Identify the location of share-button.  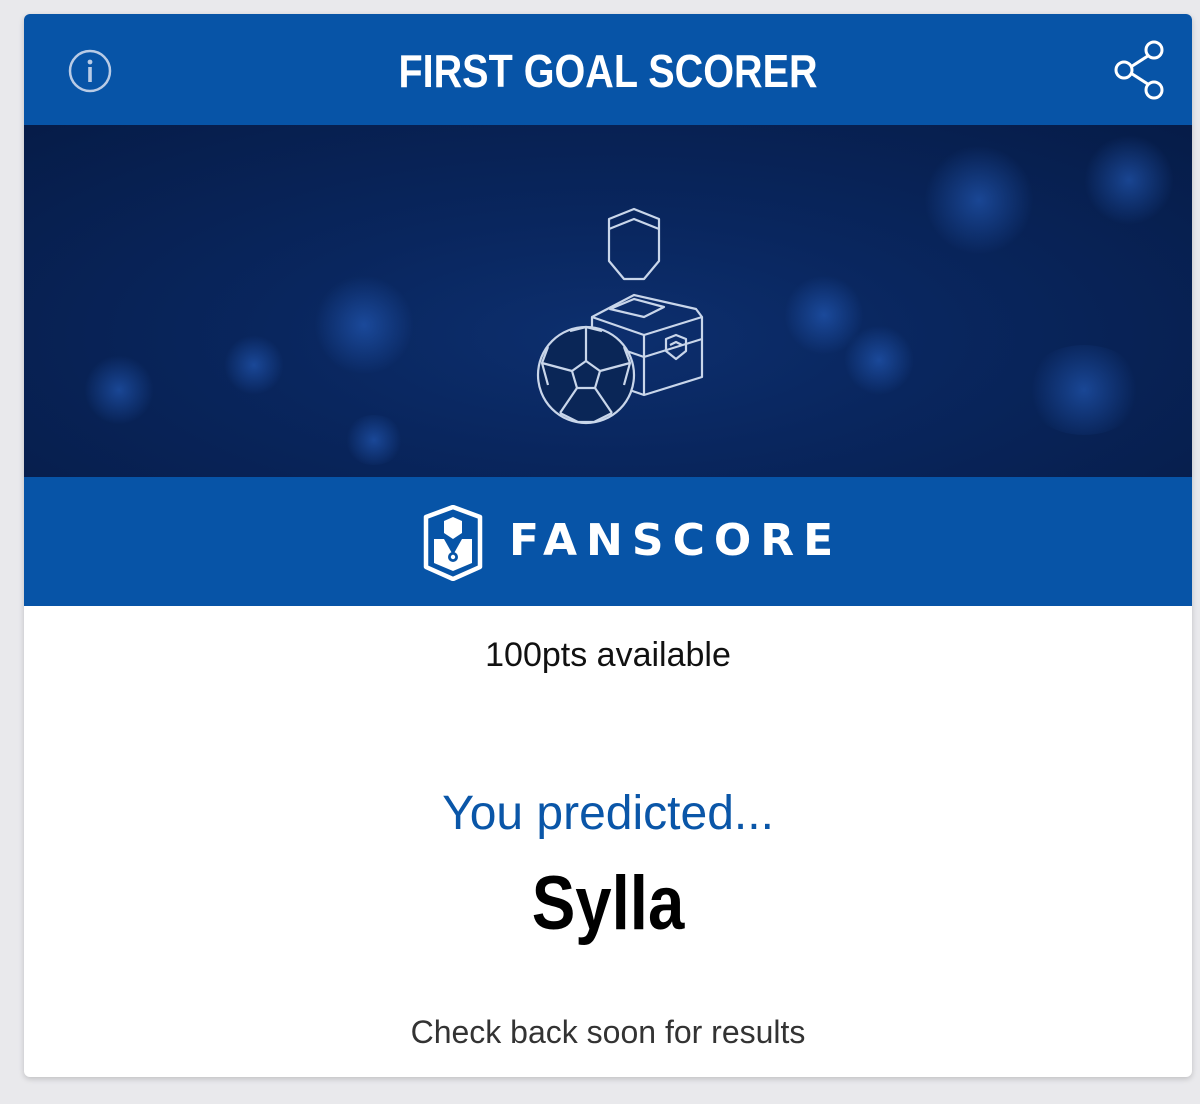
(1140, 70).